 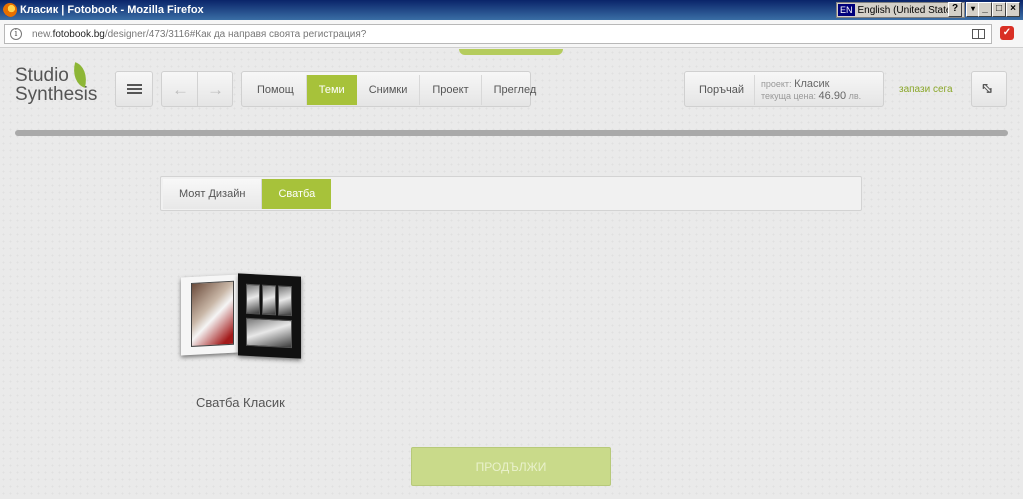 I want to click on firefox-icon, so click(x=10, y=10).